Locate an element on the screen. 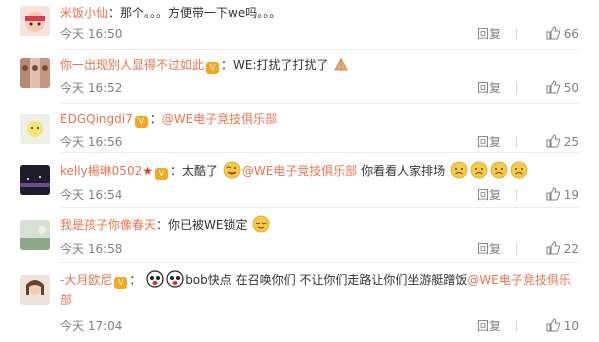 The width and height of the screenshot is (599, 342). pray-hands-icon is located at coordinates (341, 64).